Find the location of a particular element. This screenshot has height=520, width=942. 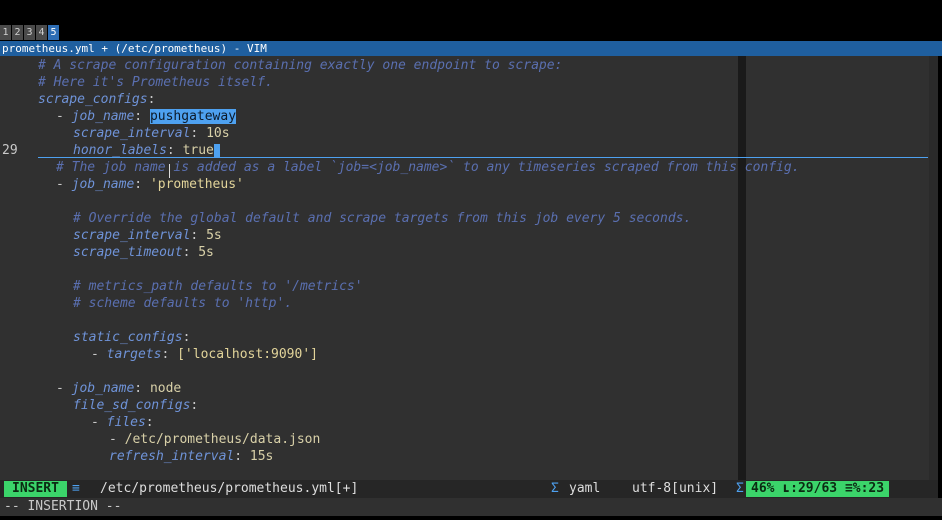

workspace-4: 4 is located at coordinates (41, 32).